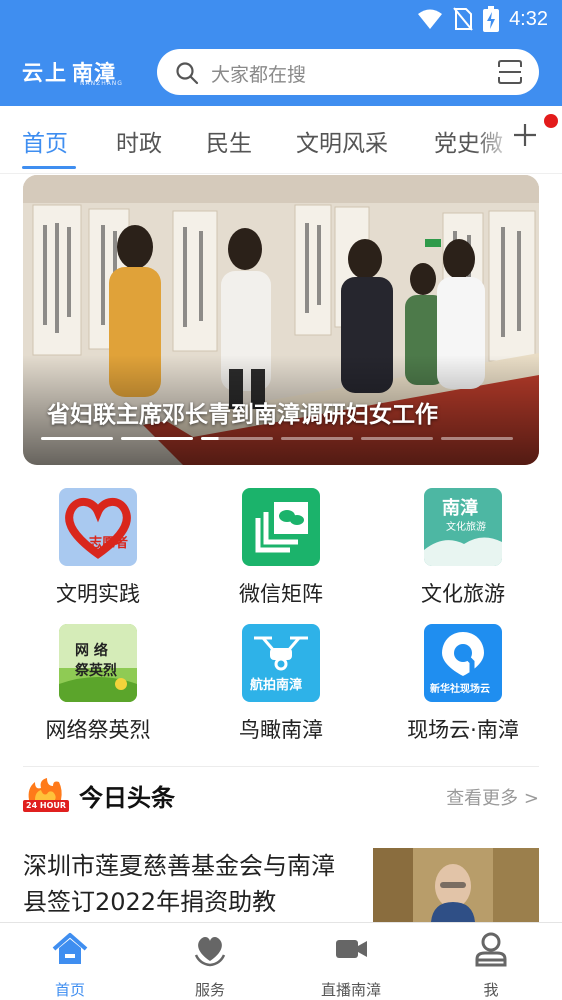 The width and height of the screenshot is (562, 1000). I want to click on video-camera-icon, so click(351, 949).